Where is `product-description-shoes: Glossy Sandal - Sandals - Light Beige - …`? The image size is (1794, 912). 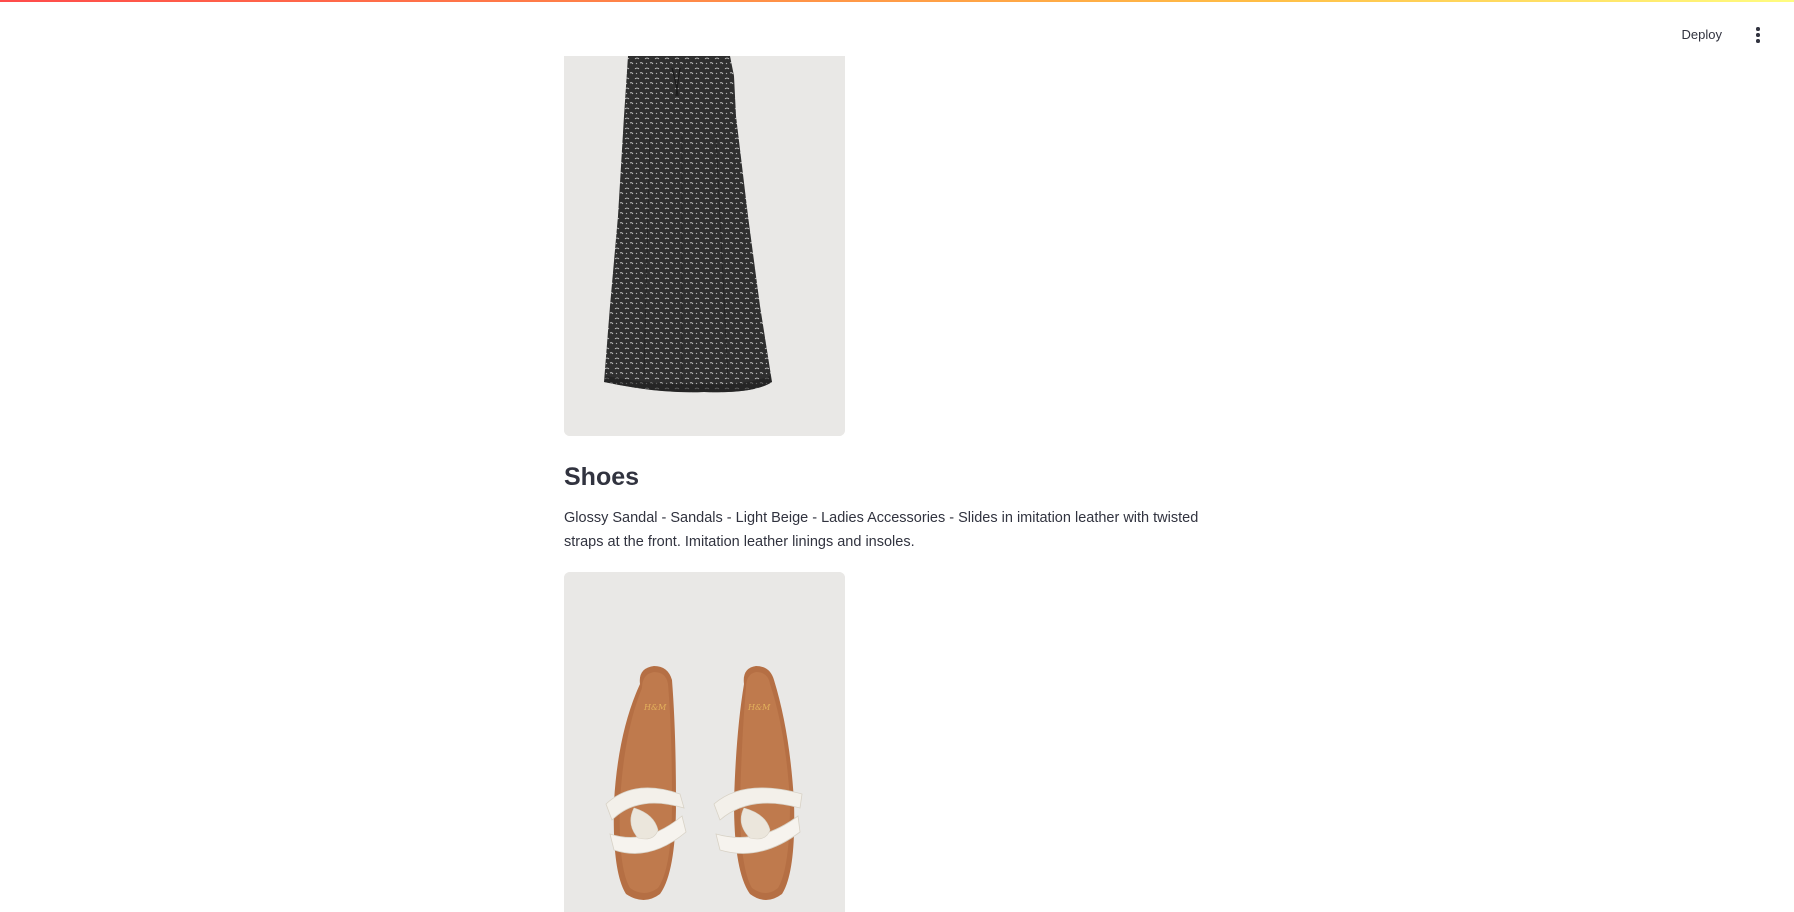 product-description-shoes: Glossy Sandal - Sandals - Light Beige - … is located at coordinates (881, 530).